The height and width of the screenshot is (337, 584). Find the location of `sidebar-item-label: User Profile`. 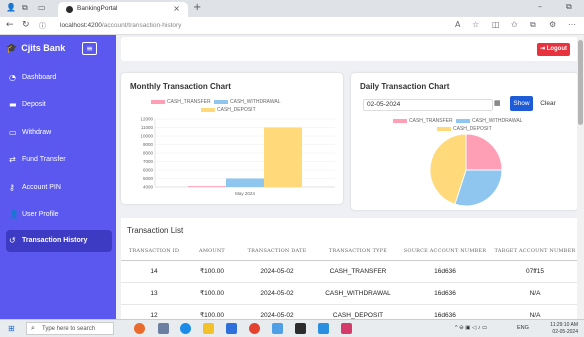

sidebar-item-label: User Profile is located at coordinates (40, 214).